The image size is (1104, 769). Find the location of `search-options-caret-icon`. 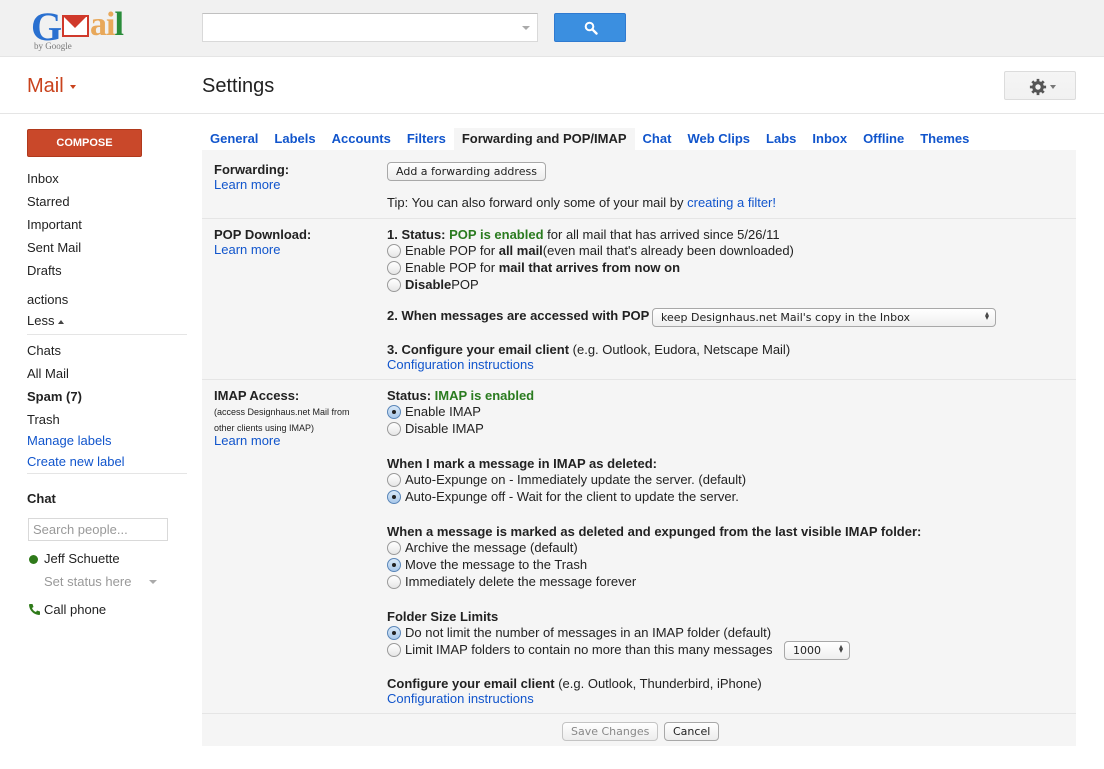

search-options-caret-icon is located at coordinates (526, 28).